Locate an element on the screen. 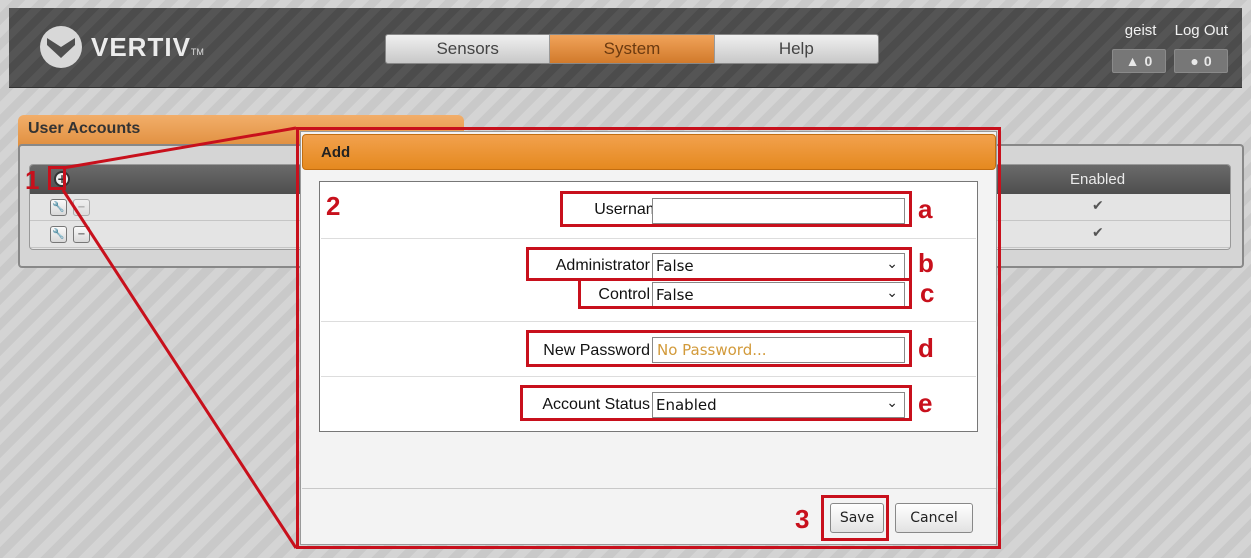  field-a-label: a is located at coordinates (925, 209).